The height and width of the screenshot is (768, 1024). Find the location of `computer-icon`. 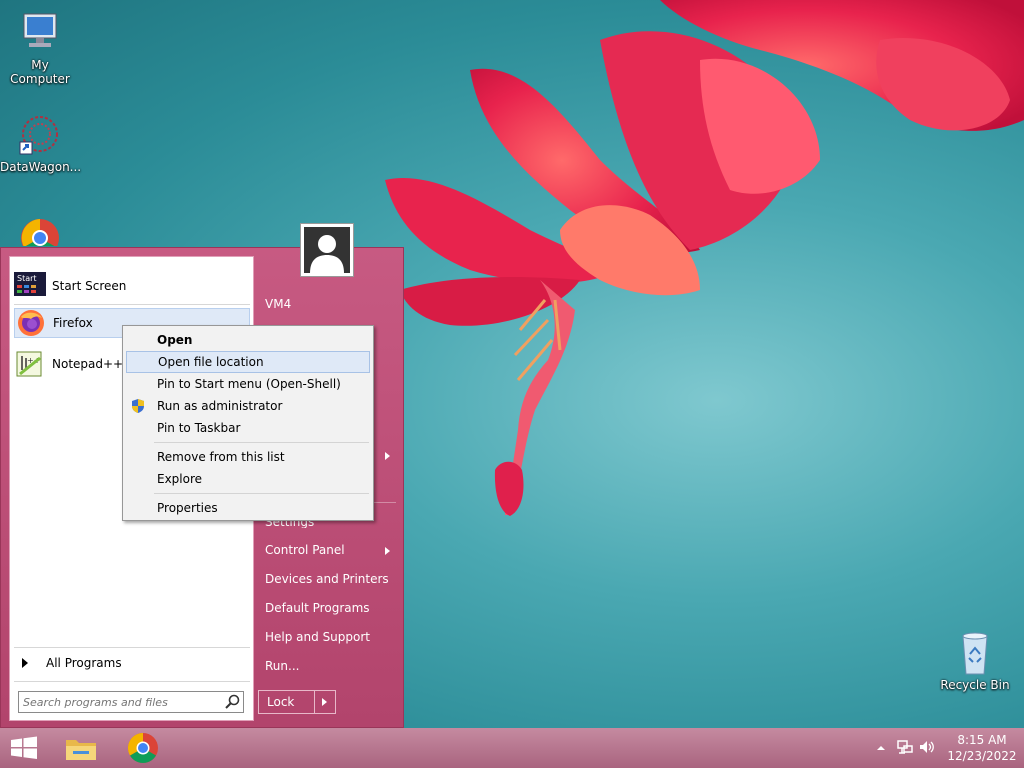

computer-icon is located at coordinates (40, 33).